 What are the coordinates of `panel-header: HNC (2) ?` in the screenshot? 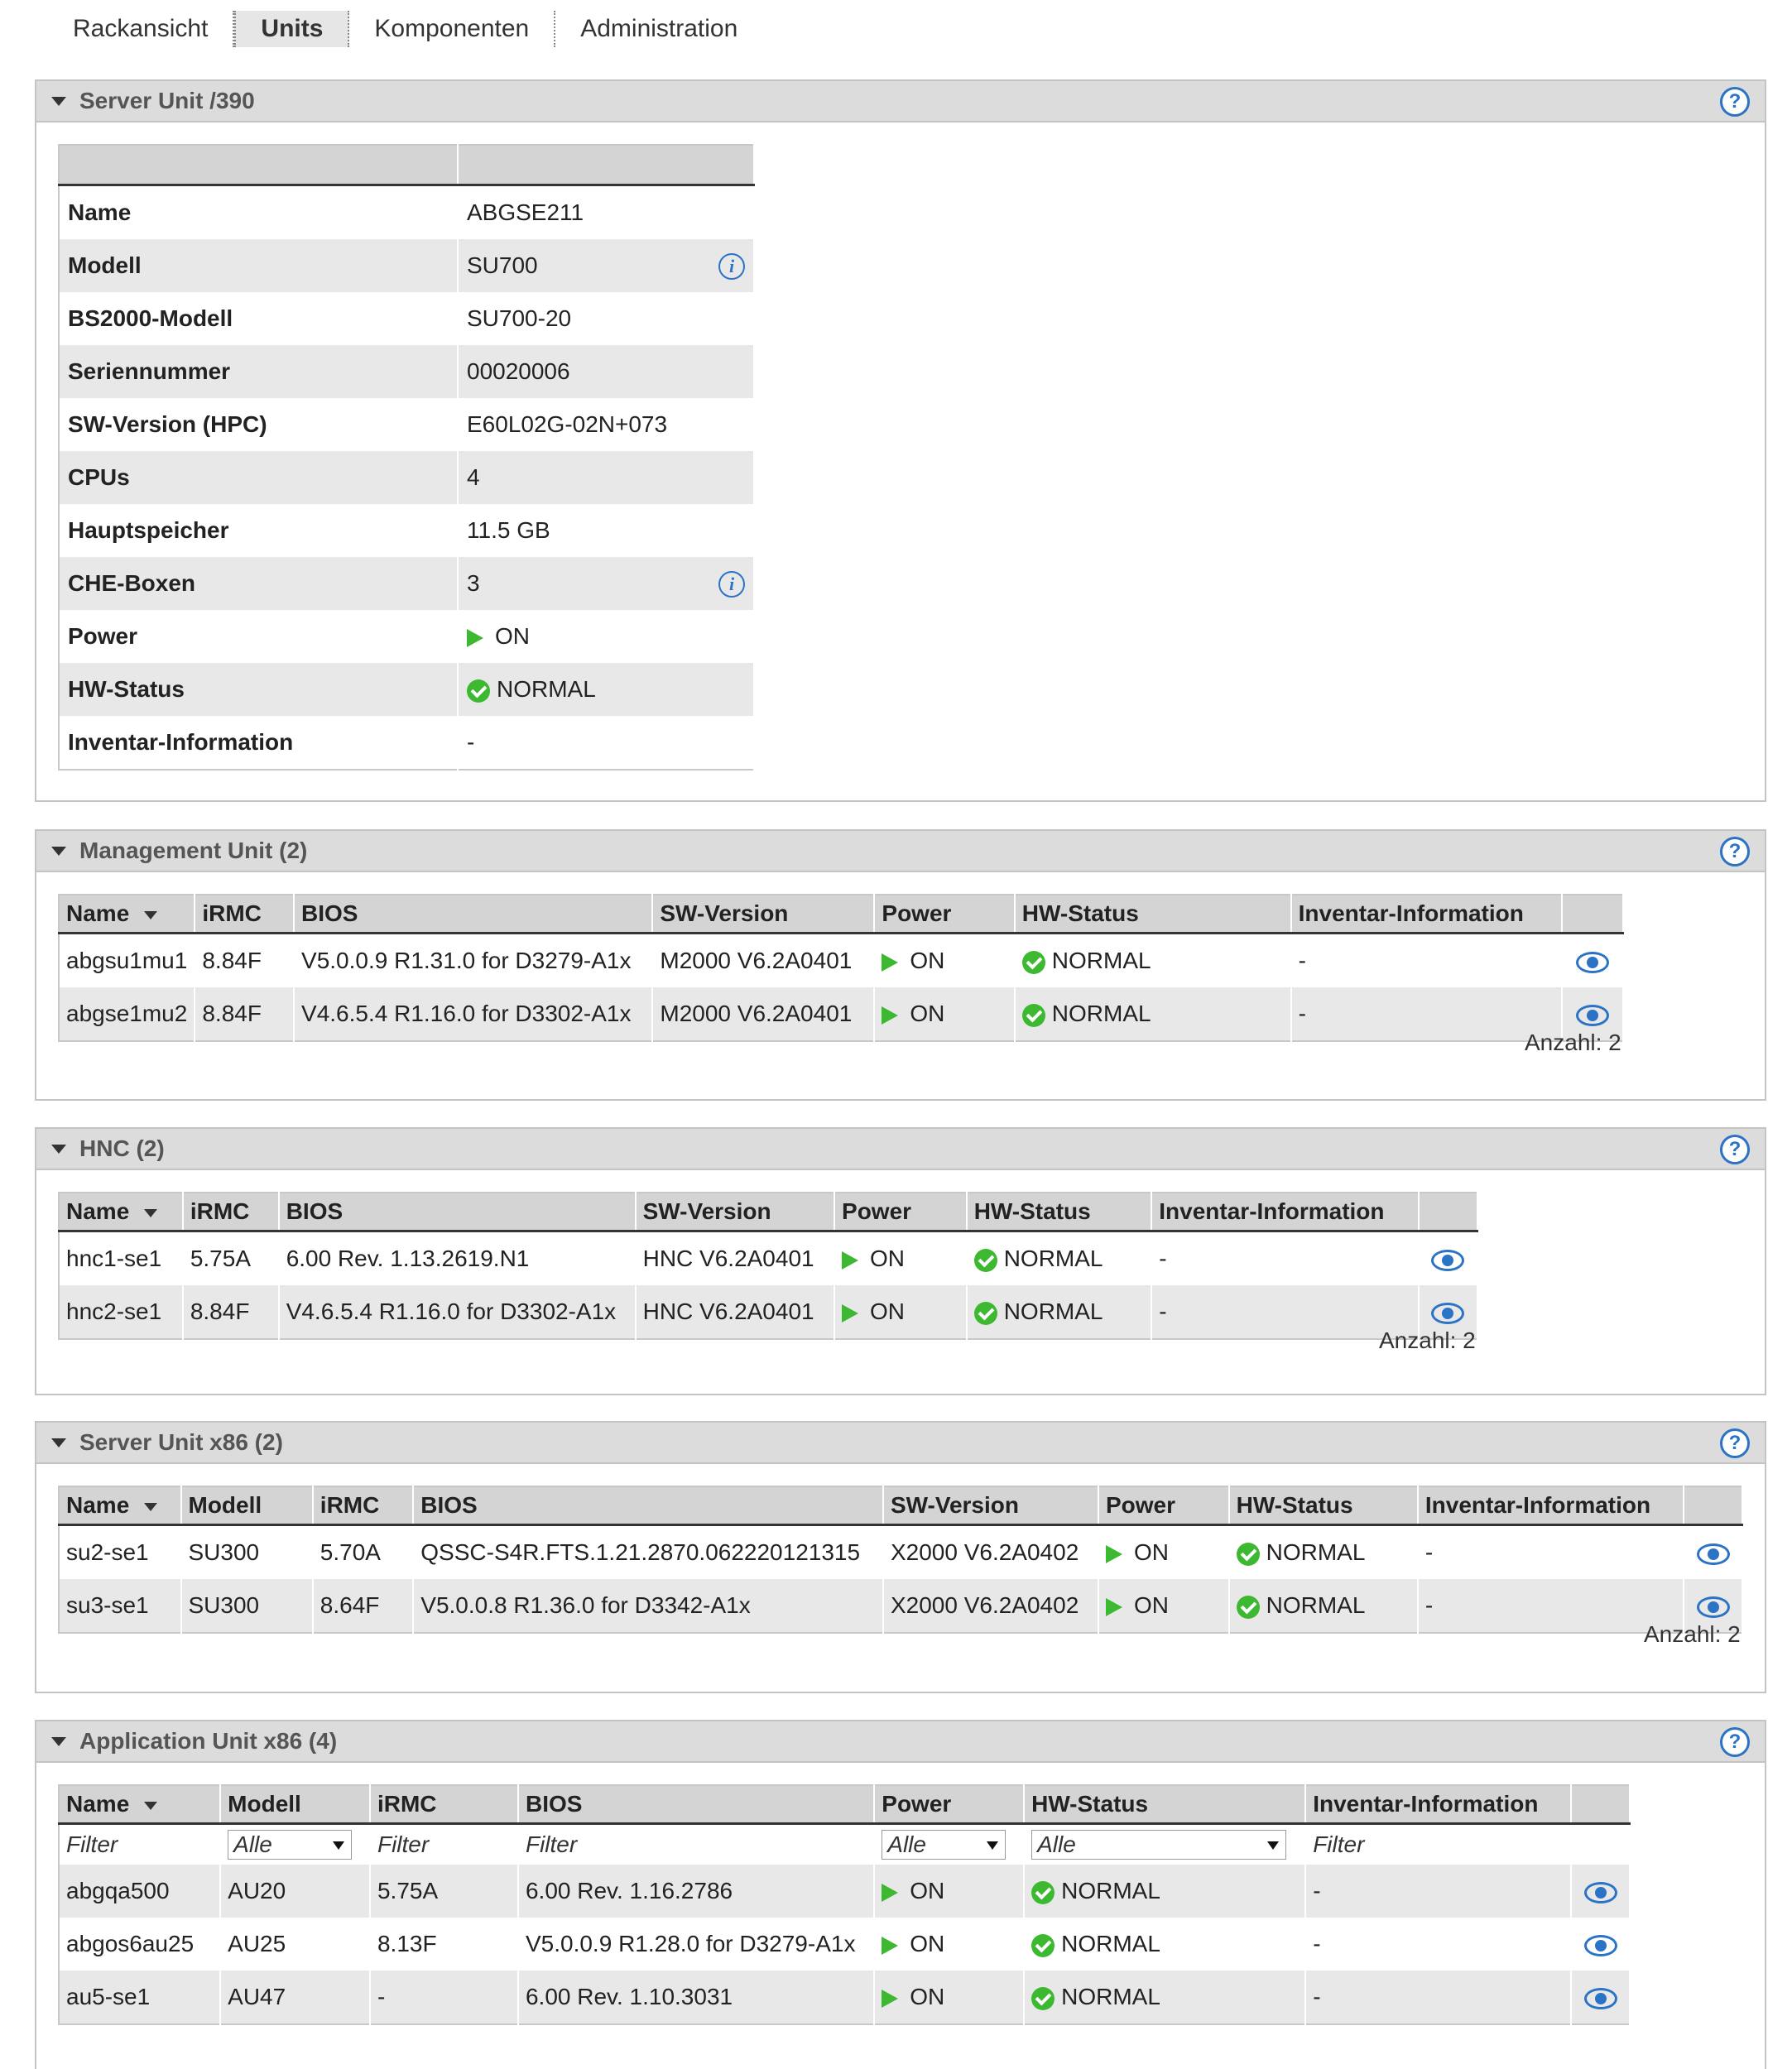 It's located at (900, 1149).